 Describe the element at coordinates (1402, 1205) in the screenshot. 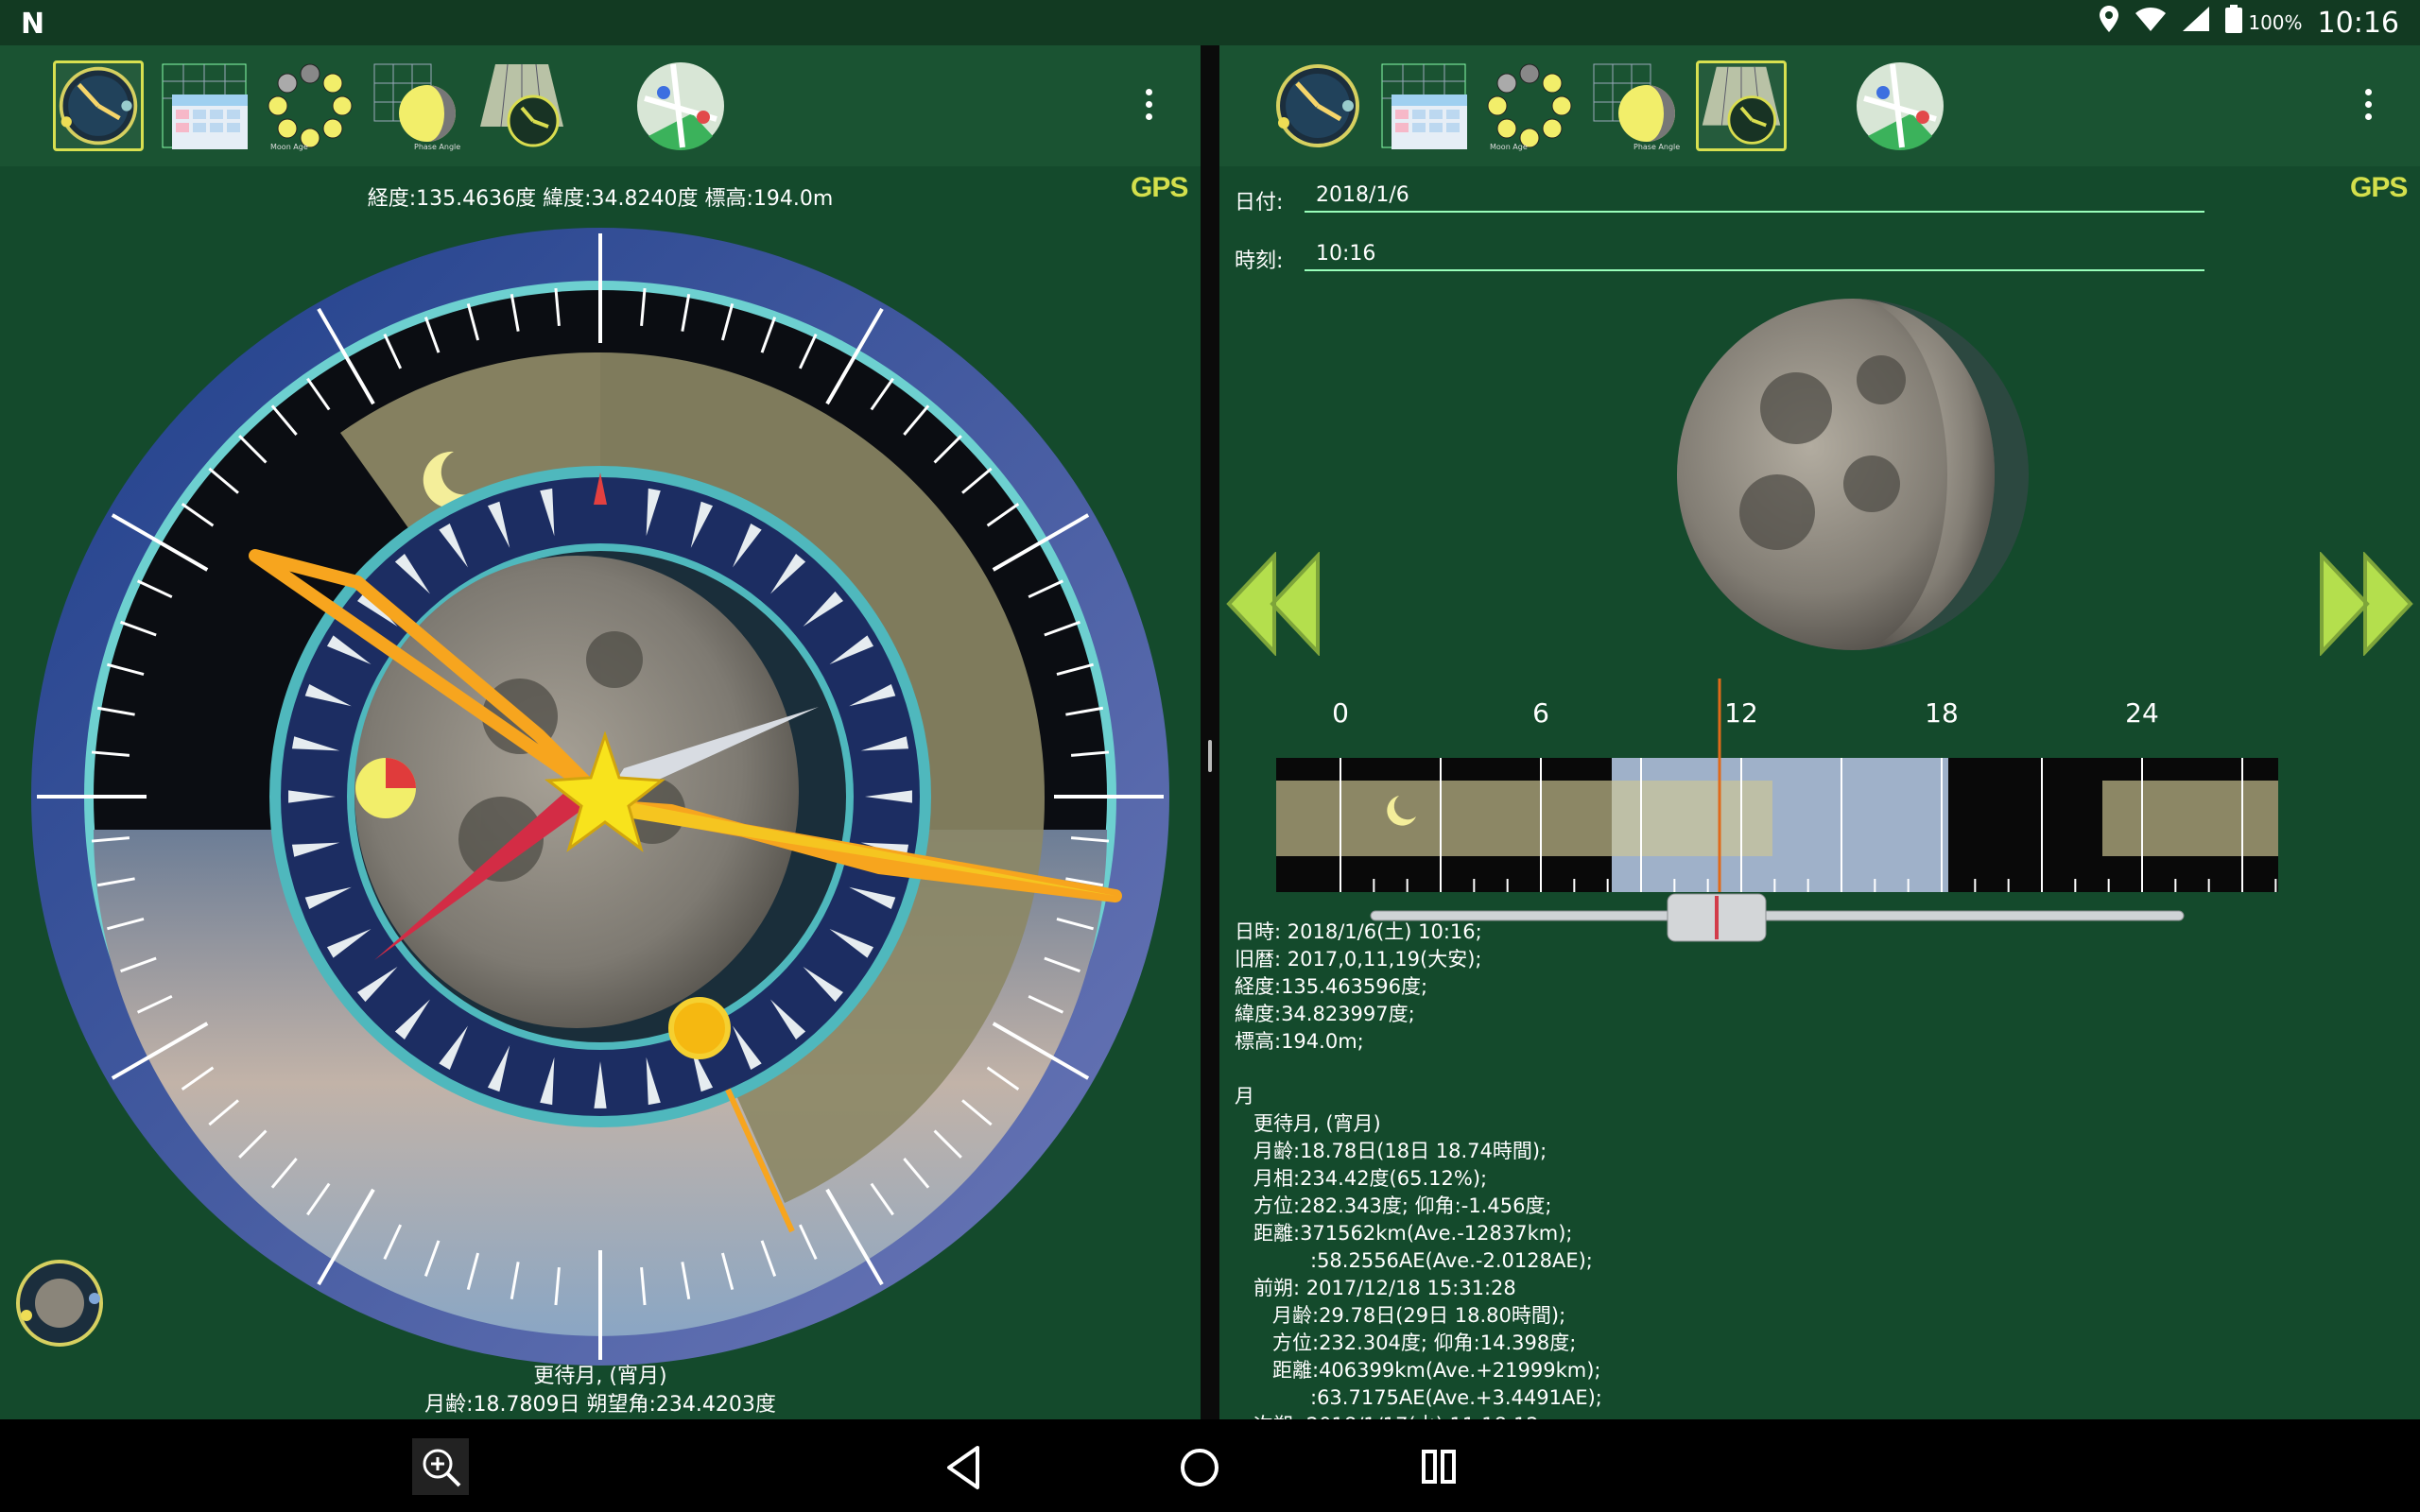

I see `info-moon-azimuth: 方位:282.343度; 仰角:-1.456度;` at that location.